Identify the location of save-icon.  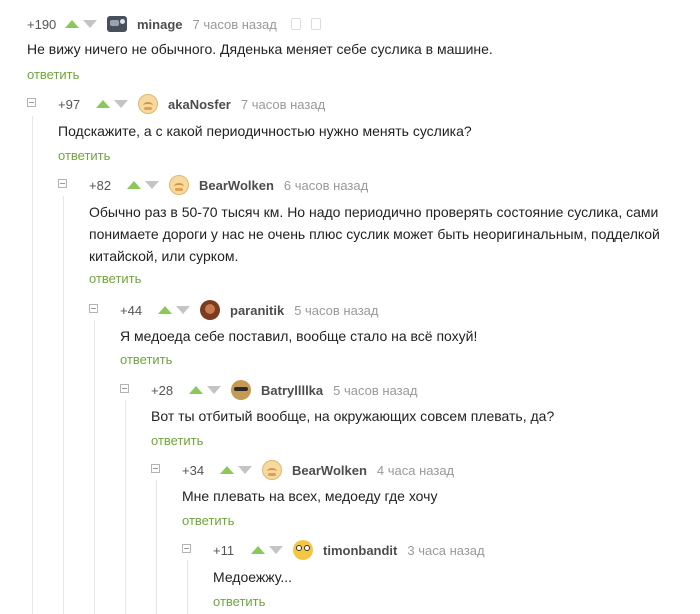
(295, 24).